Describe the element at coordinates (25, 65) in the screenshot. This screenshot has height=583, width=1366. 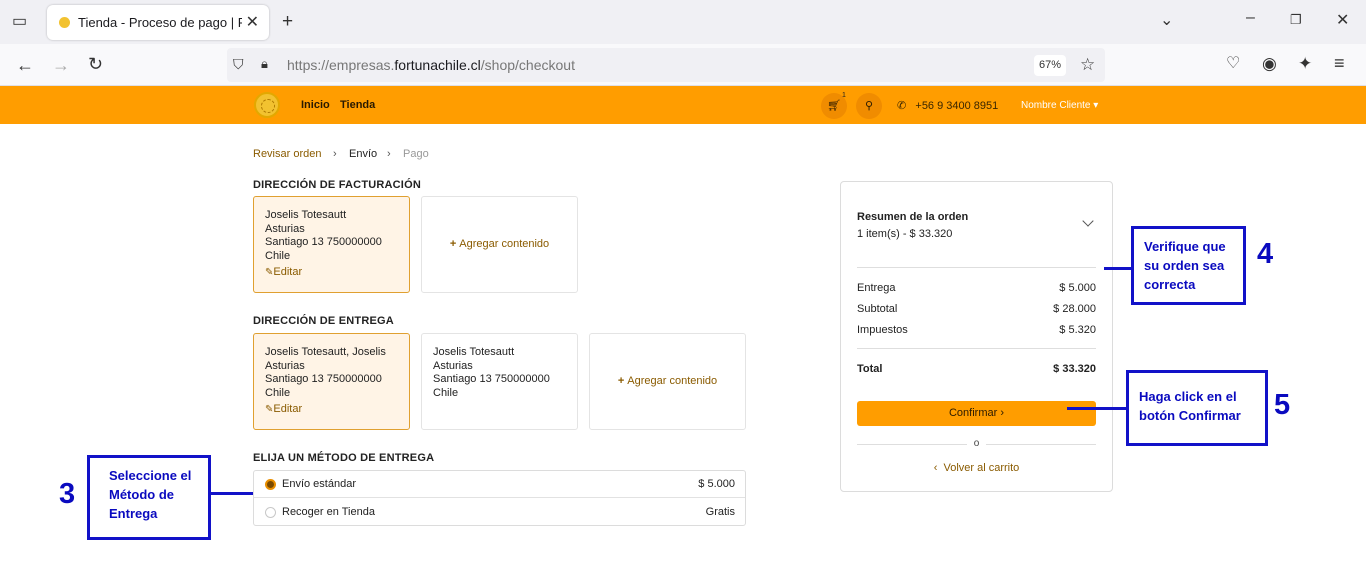
I see `back-icon: ←` at that location.